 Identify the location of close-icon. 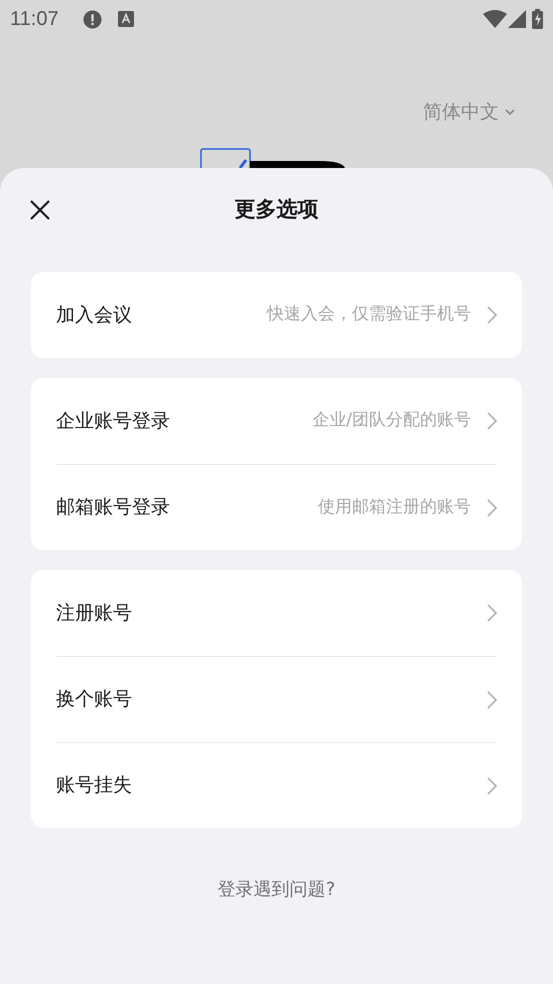
(40, 210).